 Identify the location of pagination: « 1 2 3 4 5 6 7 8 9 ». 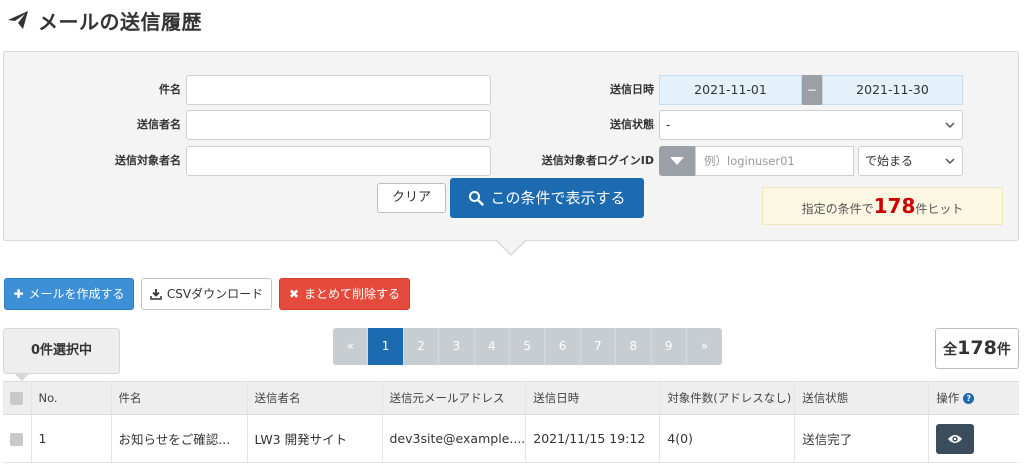
(528, 346).